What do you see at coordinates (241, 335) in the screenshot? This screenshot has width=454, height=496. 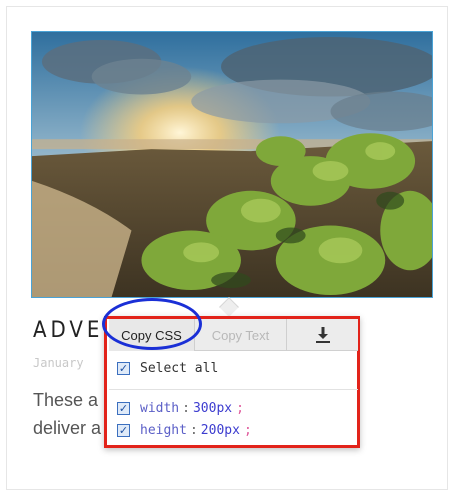 I see `copy-text-button: Copy Text` at bounding box center [241, 335].